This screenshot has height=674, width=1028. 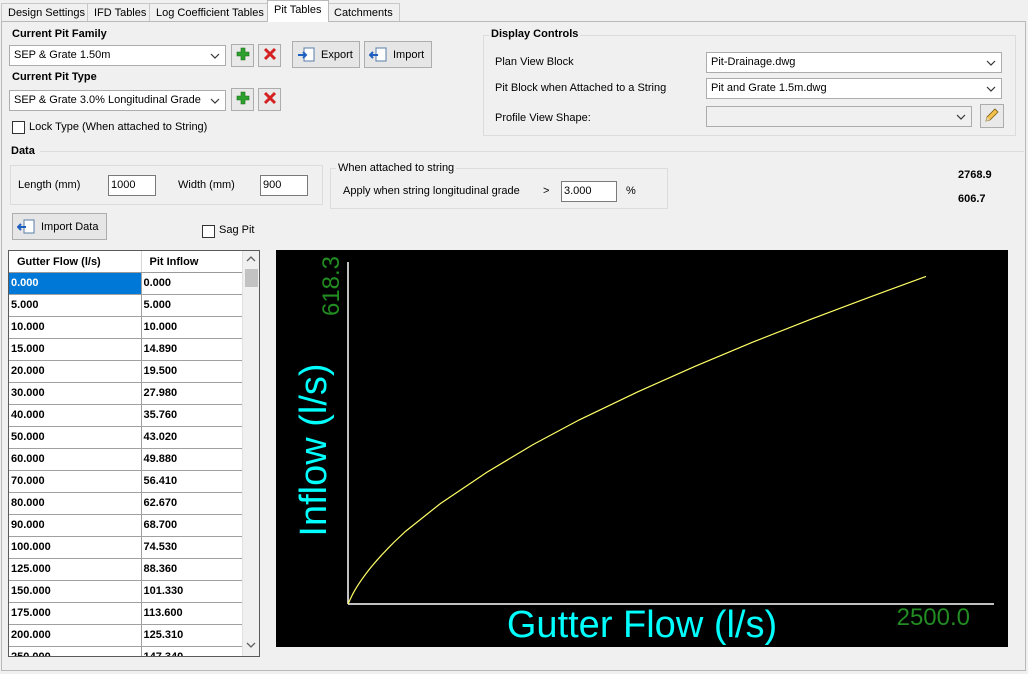 I want to click on table-row: 150.000 101.330, so click(x=126, y=591).